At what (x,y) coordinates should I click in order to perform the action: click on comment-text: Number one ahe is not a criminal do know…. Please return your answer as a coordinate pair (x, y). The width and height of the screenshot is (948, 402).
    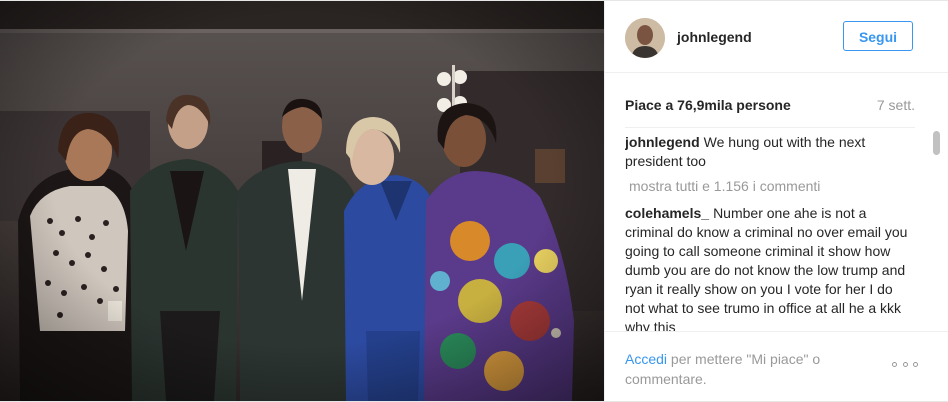
    Looking at the image, I should click on (766, 268).